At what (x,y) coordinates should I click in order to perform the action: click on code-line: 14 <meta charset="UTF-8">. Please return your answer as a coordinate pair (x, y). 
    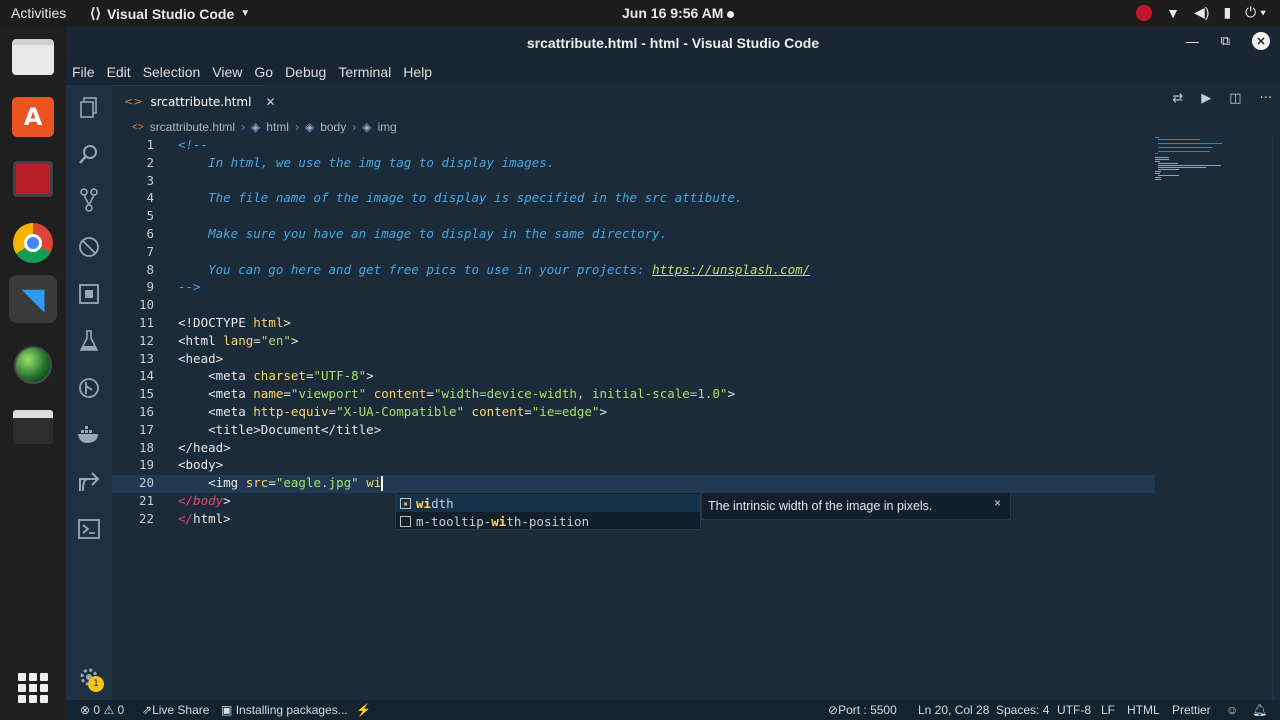
    Looking at the image, I should click on (696, 377).